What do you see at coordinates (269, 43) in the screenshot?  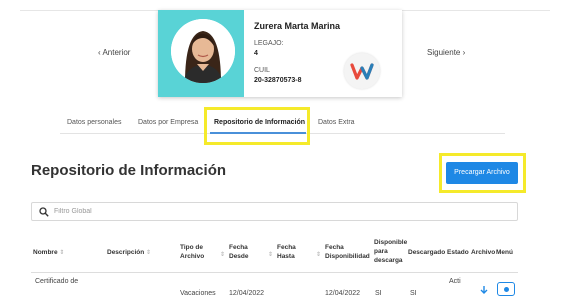 I see `legajo-label: LEGAJO:` at bounding box center [269, 43].